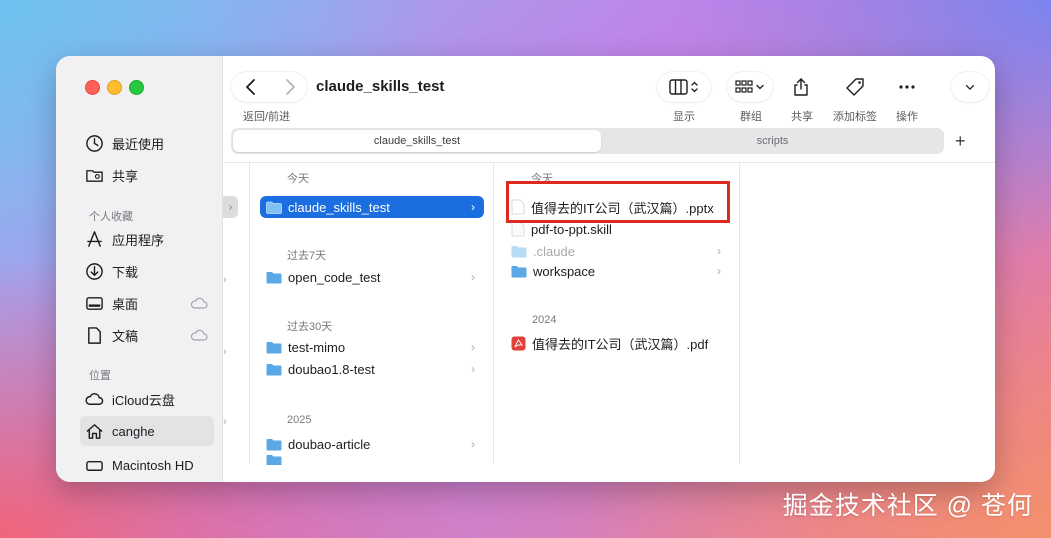 Image resolution: width=1051 pixels, height=538 pixels. I want to click on sidebar-item-label: canghe, so click(133, 431).